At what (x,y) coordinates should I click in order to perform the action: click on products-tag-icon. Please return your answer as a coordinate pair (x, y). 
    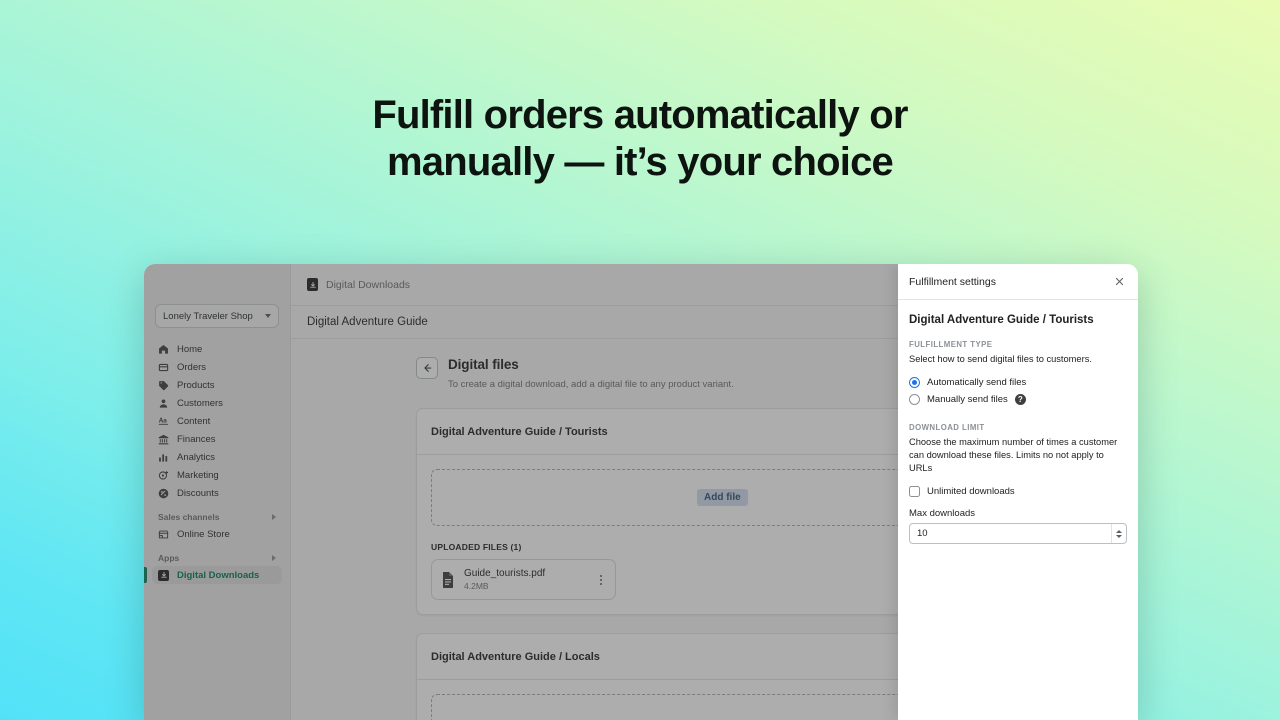
    Looking at the image, I should click on (163, 385).